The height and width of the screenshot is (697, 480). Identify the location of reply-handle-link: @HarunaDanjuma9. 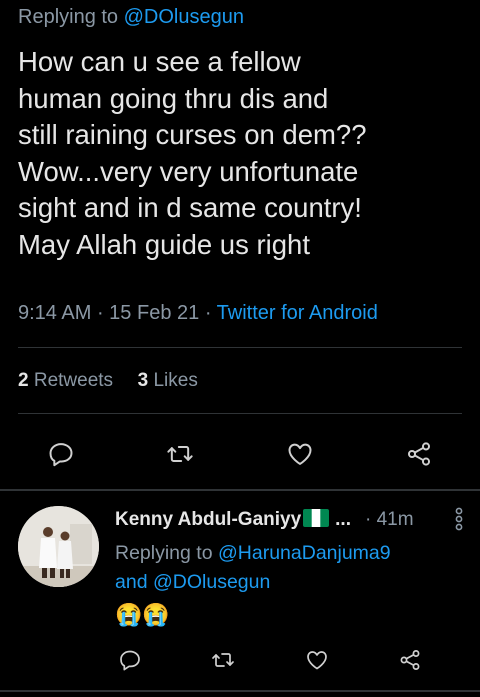
(304, 553).